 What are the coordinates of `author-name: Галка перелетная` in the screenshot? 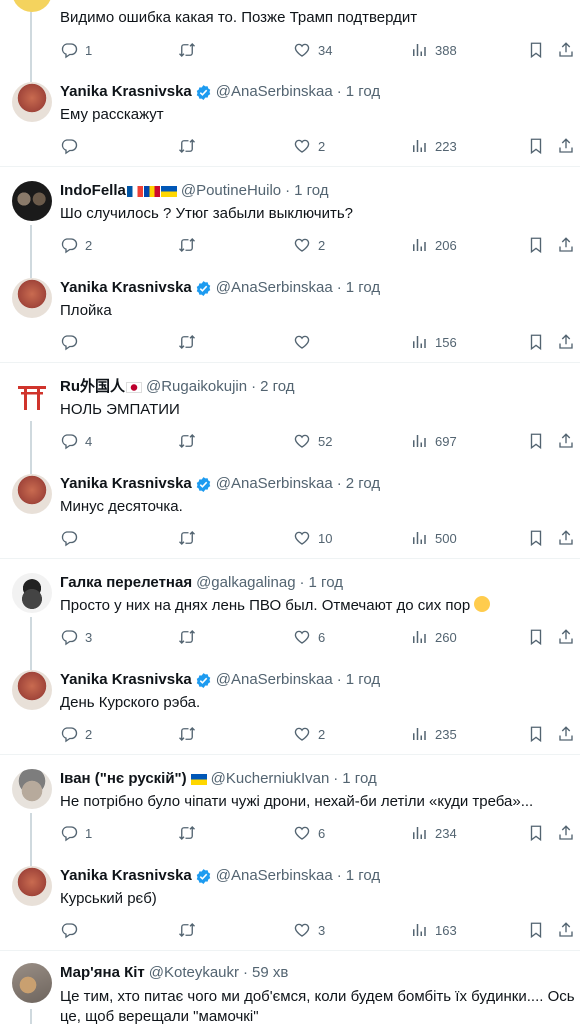 It's located at (126, 583).